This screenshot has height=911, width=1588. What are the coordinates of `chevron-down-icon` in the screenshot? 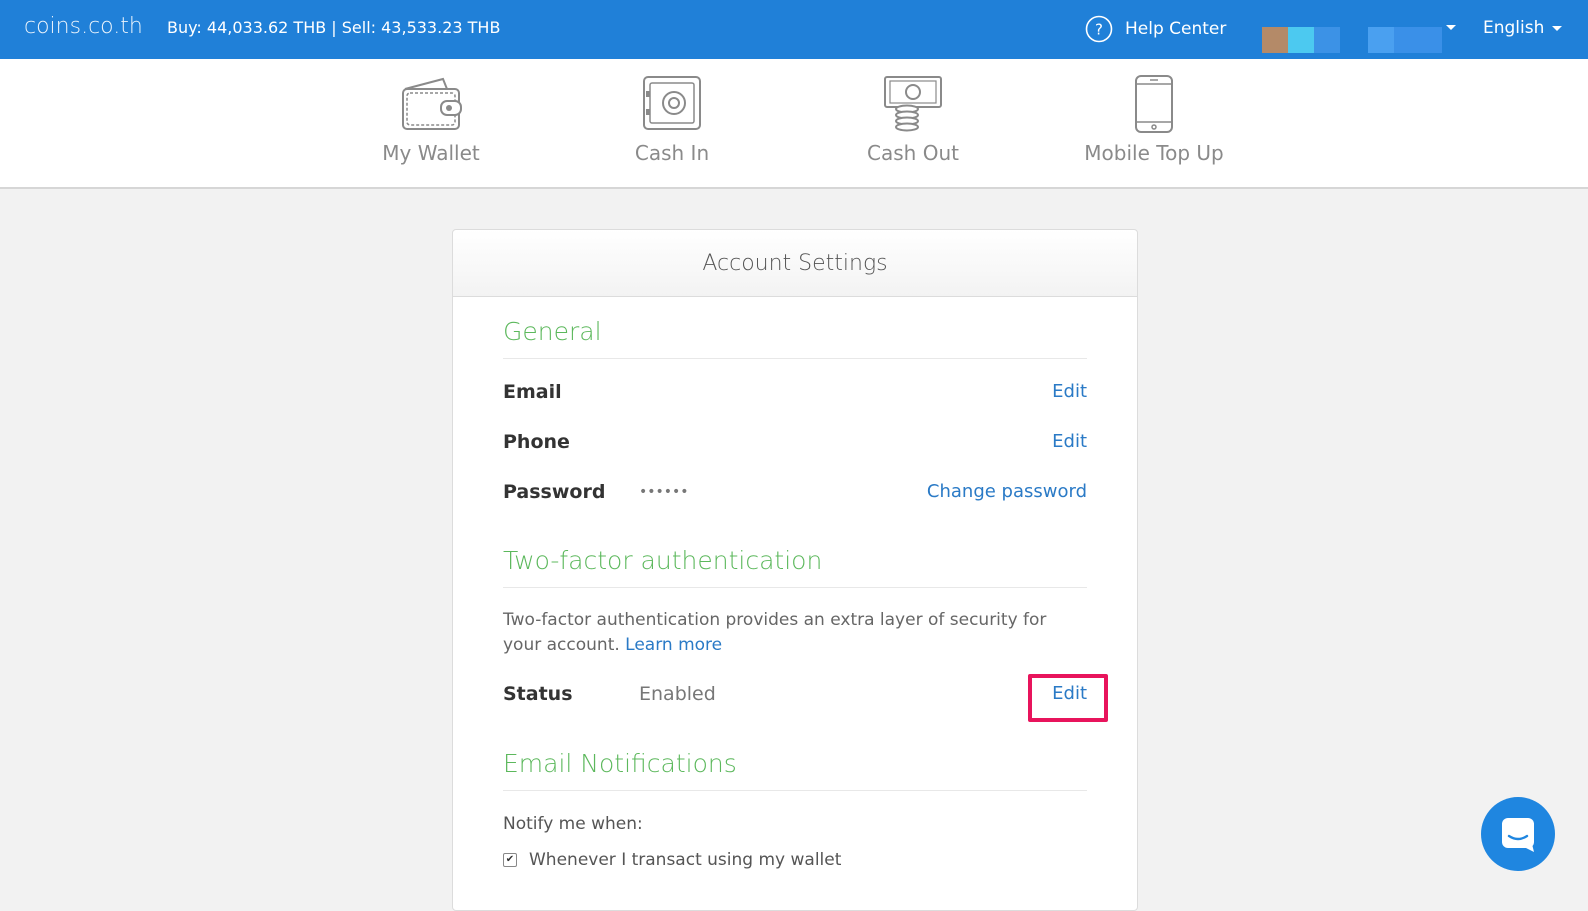 It's located at (1557, 28).